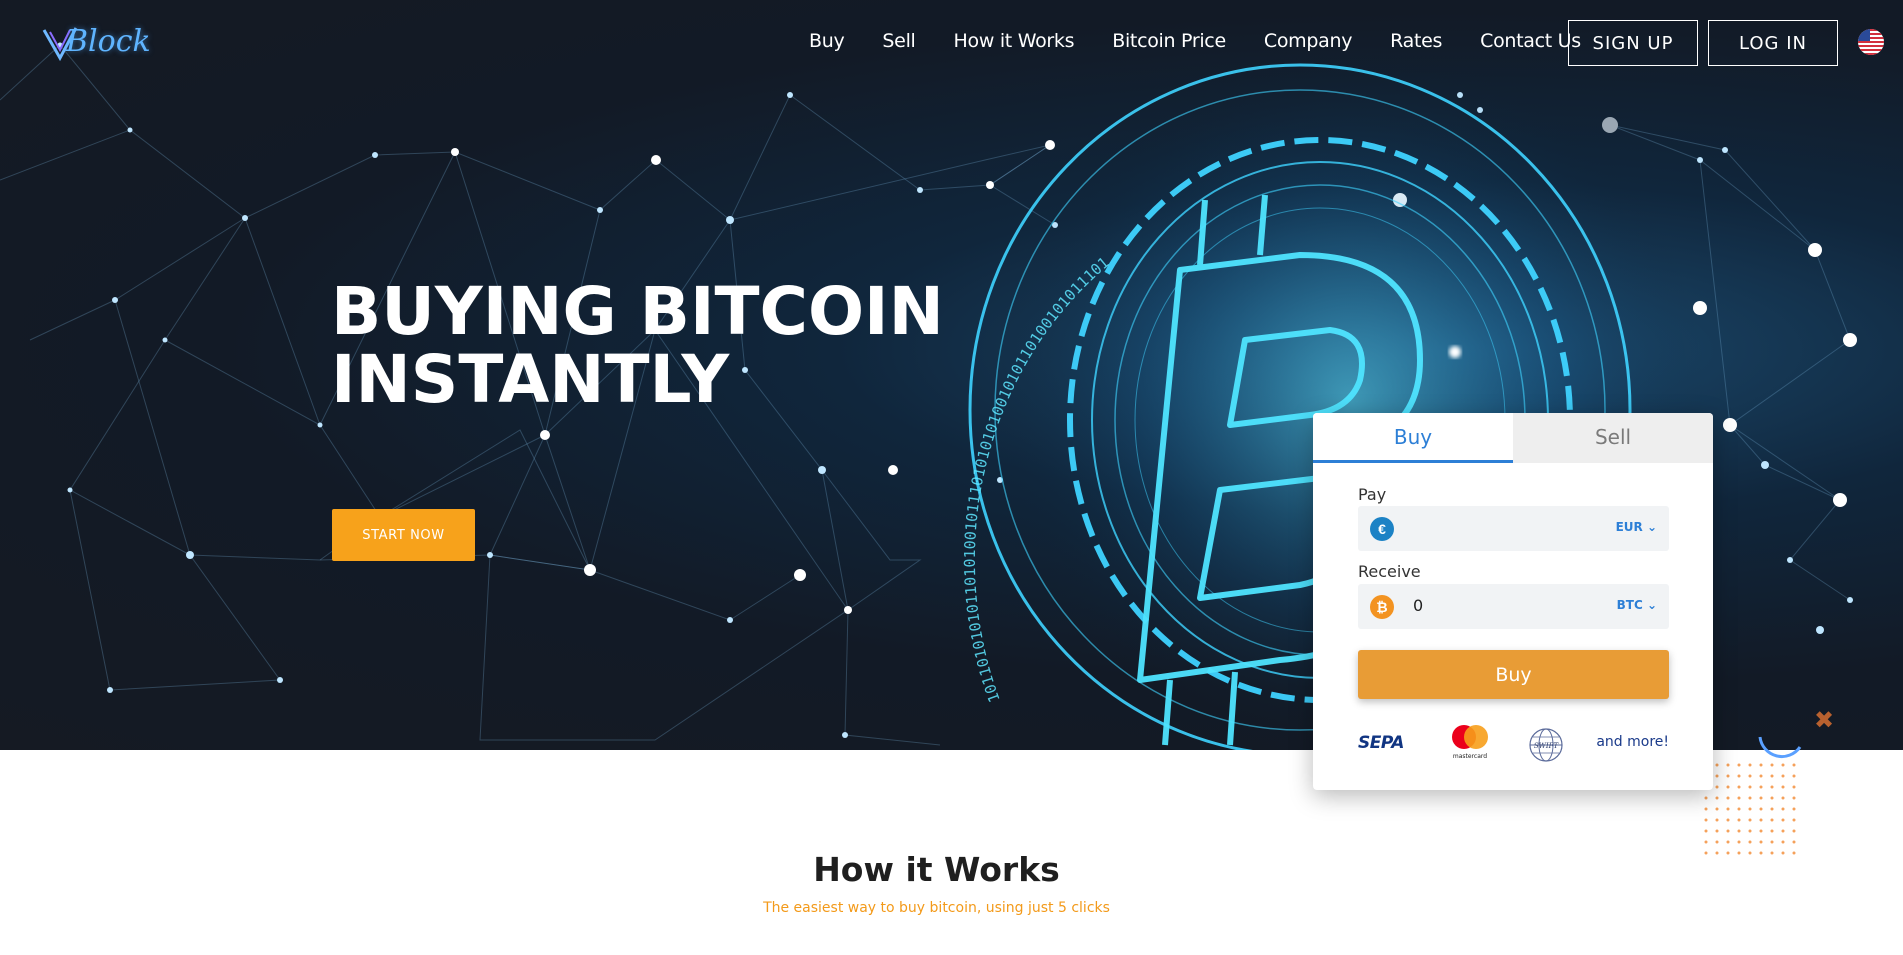 The image size is (1903, 955). What do you see at coordinates (1389, 571) in the screenshot?
I see `receive-label: Receive` at bounding box center [1389, 571].